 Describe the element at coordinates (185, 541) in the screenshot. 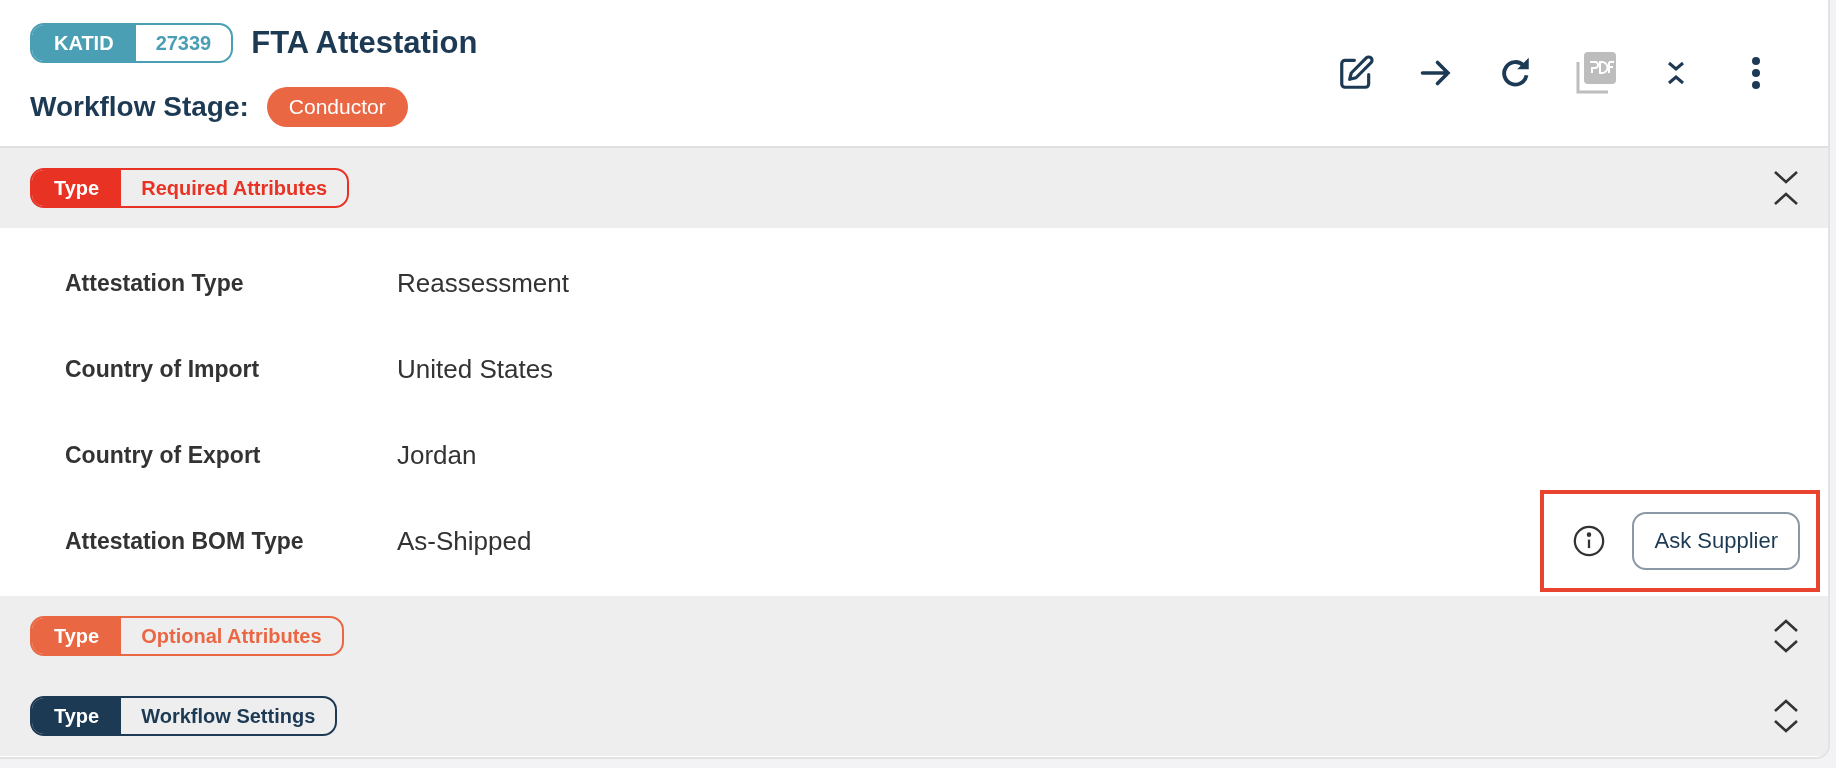

I see `field-label: Attestation BOM Type` at that location.